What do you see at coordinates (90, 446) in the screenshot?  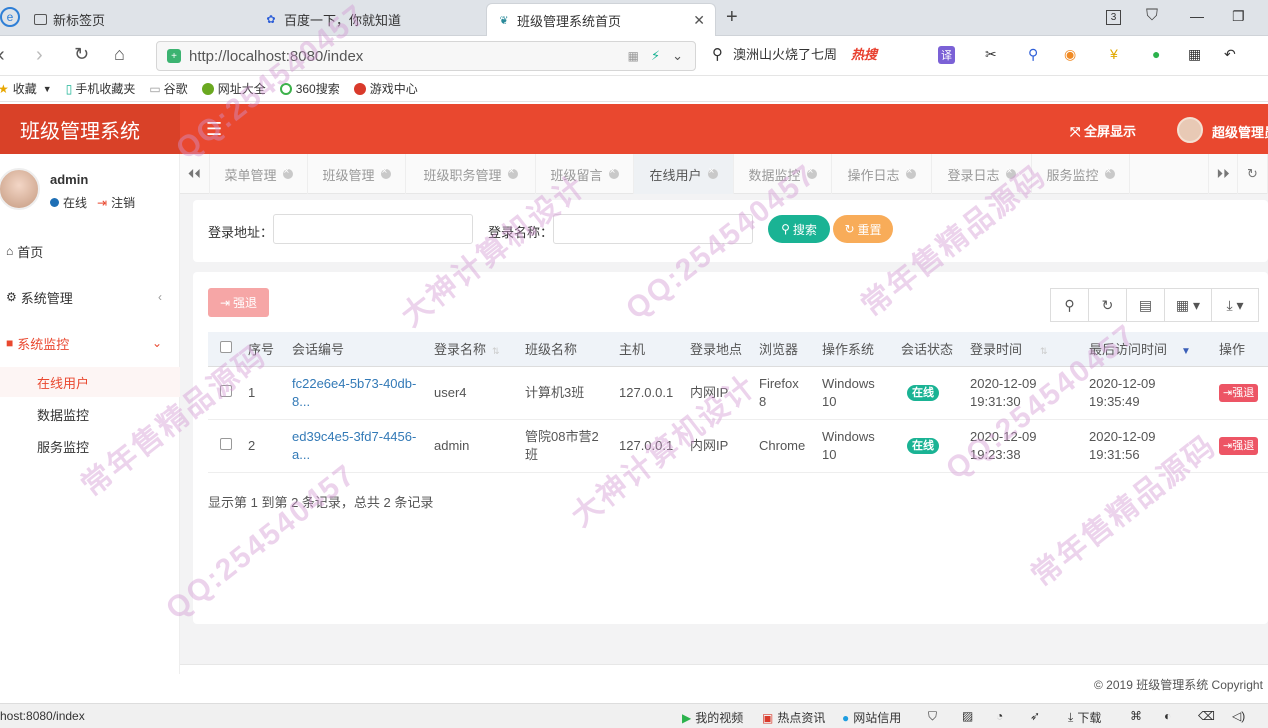 I see `sidebar-item-service-monitor: 服务监控` at bounding box center [90, 446].